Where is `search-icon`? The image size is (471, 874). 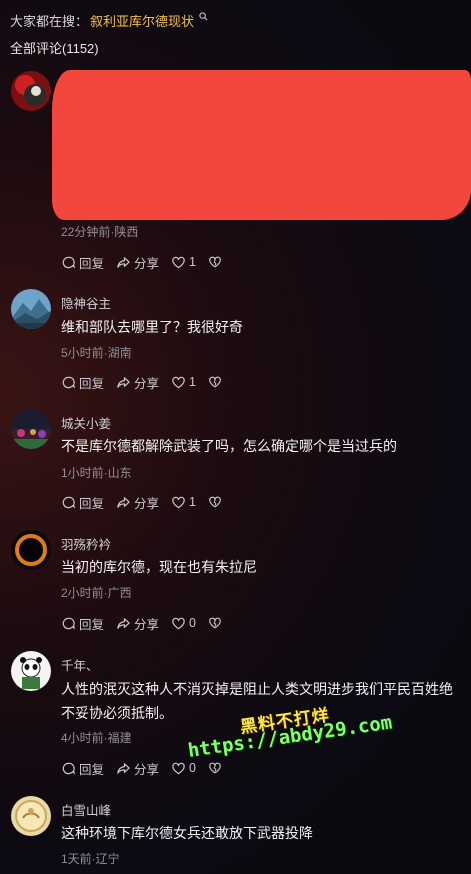 search-icon is located at coordinates (203, 17).